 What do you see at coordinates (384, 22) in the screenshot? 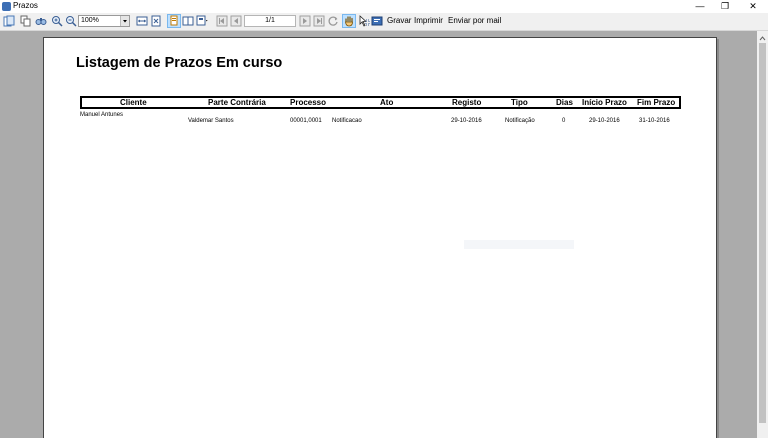
I see `preview-toolbar: 100% 1/1 Gravar Imprimir Enviar por mail` at bounding box center [384, 22].